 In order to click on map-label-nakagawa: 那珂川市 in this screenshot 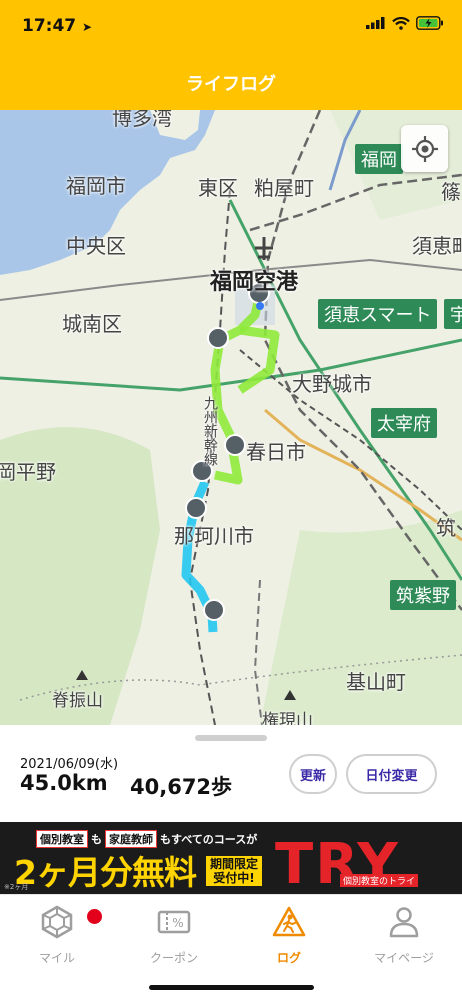, I will do `click(214, 536)`.